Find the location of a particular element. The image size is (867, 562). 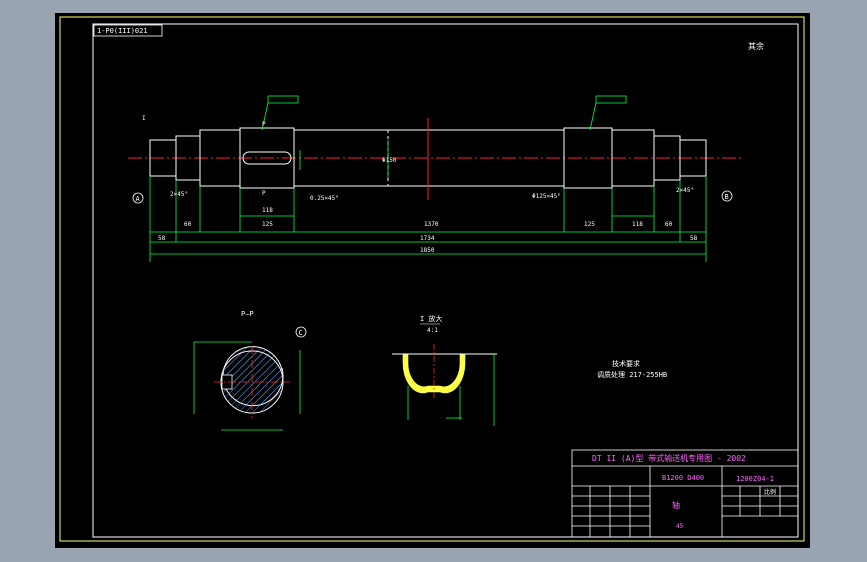

title-block-title: DT II (A)型 带式输送机专用图 - 2002 is located at coordinates (669, 458).